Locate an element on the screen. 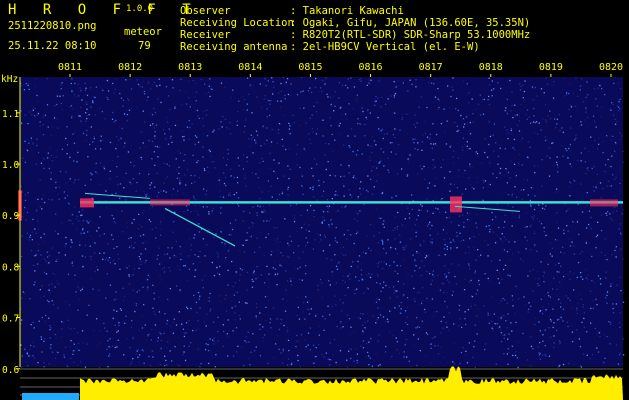 This screenshot has height=400, width=629. x-tick-label: 0812 is located at coordinates (130, 67).